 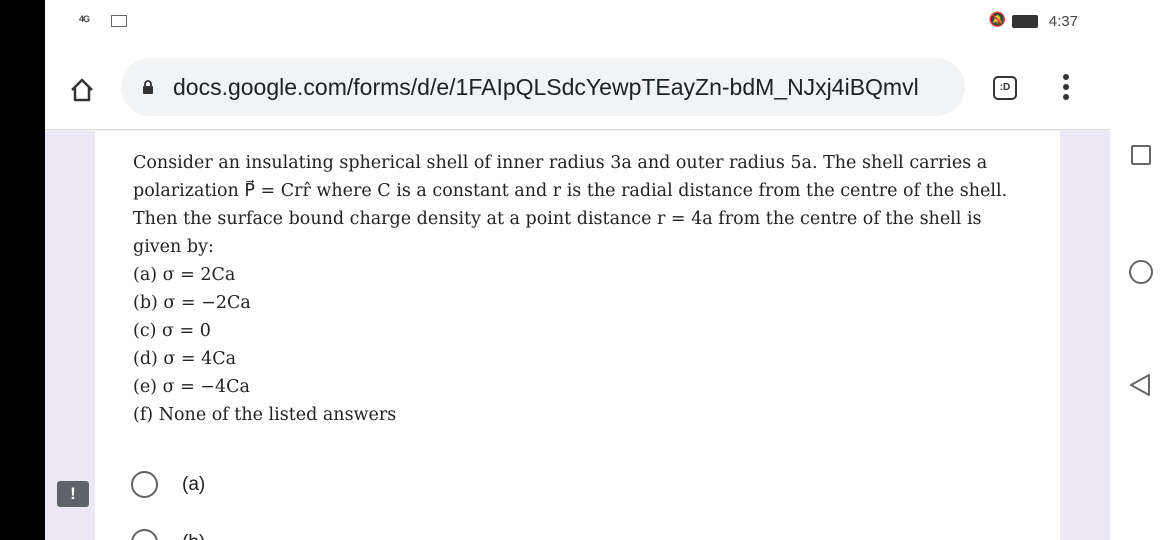 What do you see at coordinates (185, 359) in the screenshot?
I see `option-d: (d) σ = 4Ca` at bounding box center [185, 359].